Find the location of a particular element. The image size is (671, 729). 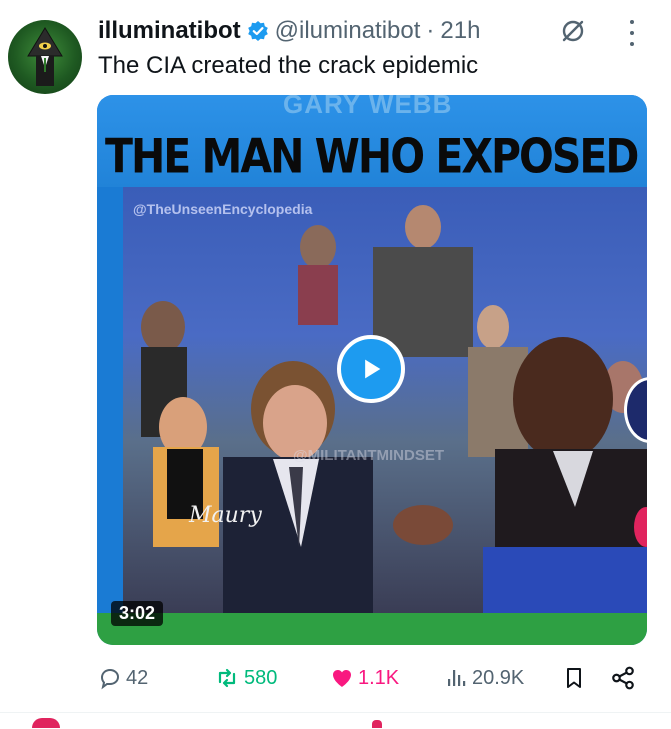

repost-count: 580 is located at coordinates (261, 677).